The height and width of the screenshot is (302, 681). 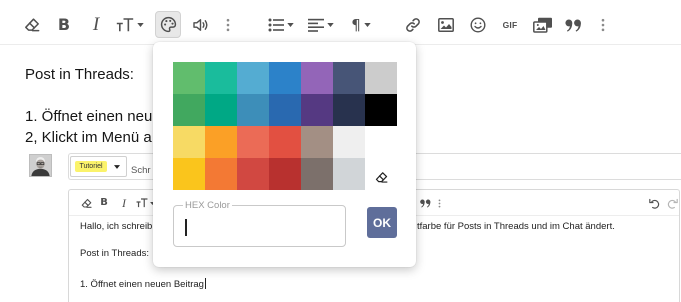 I want to click on inner-clear-formatting-button, so click(x=86, y=203).